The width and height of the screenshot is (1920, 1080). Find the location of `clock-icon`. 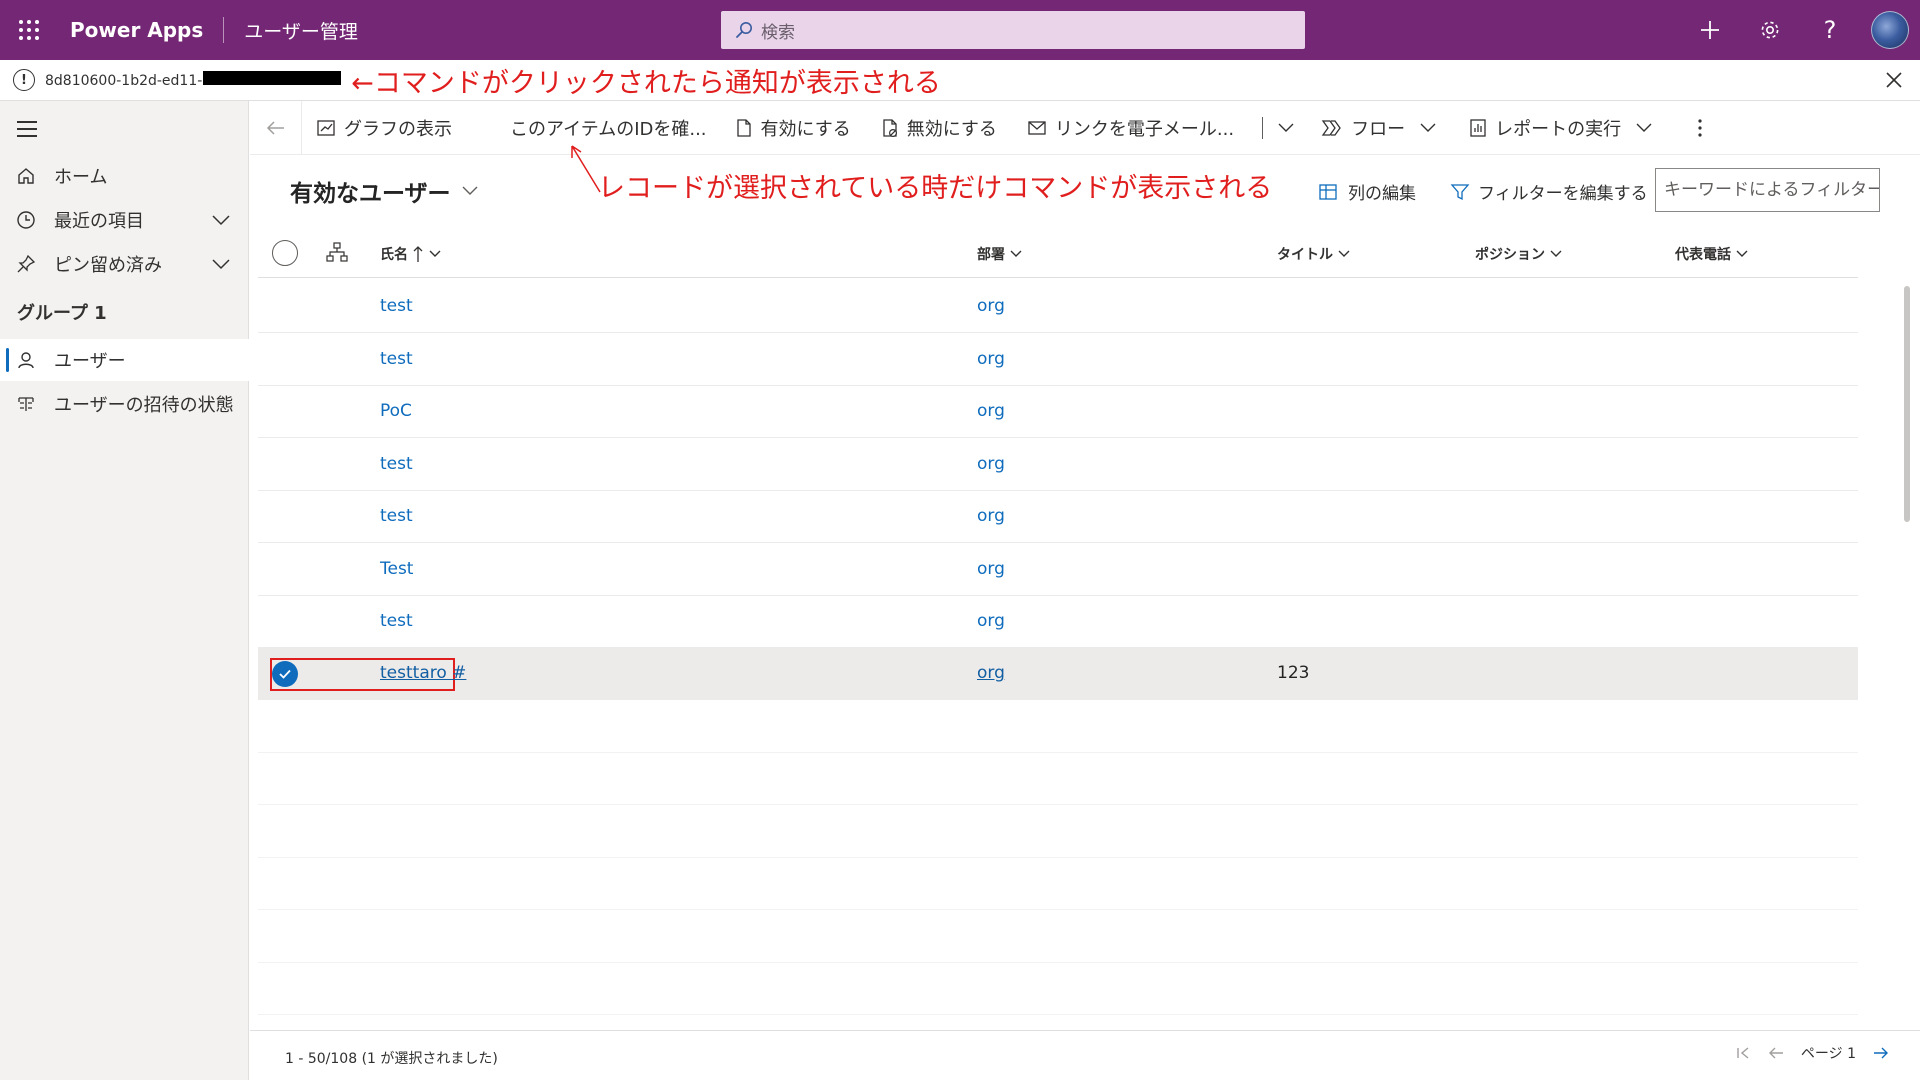

clock-icon is located at coordinates (26, 220).